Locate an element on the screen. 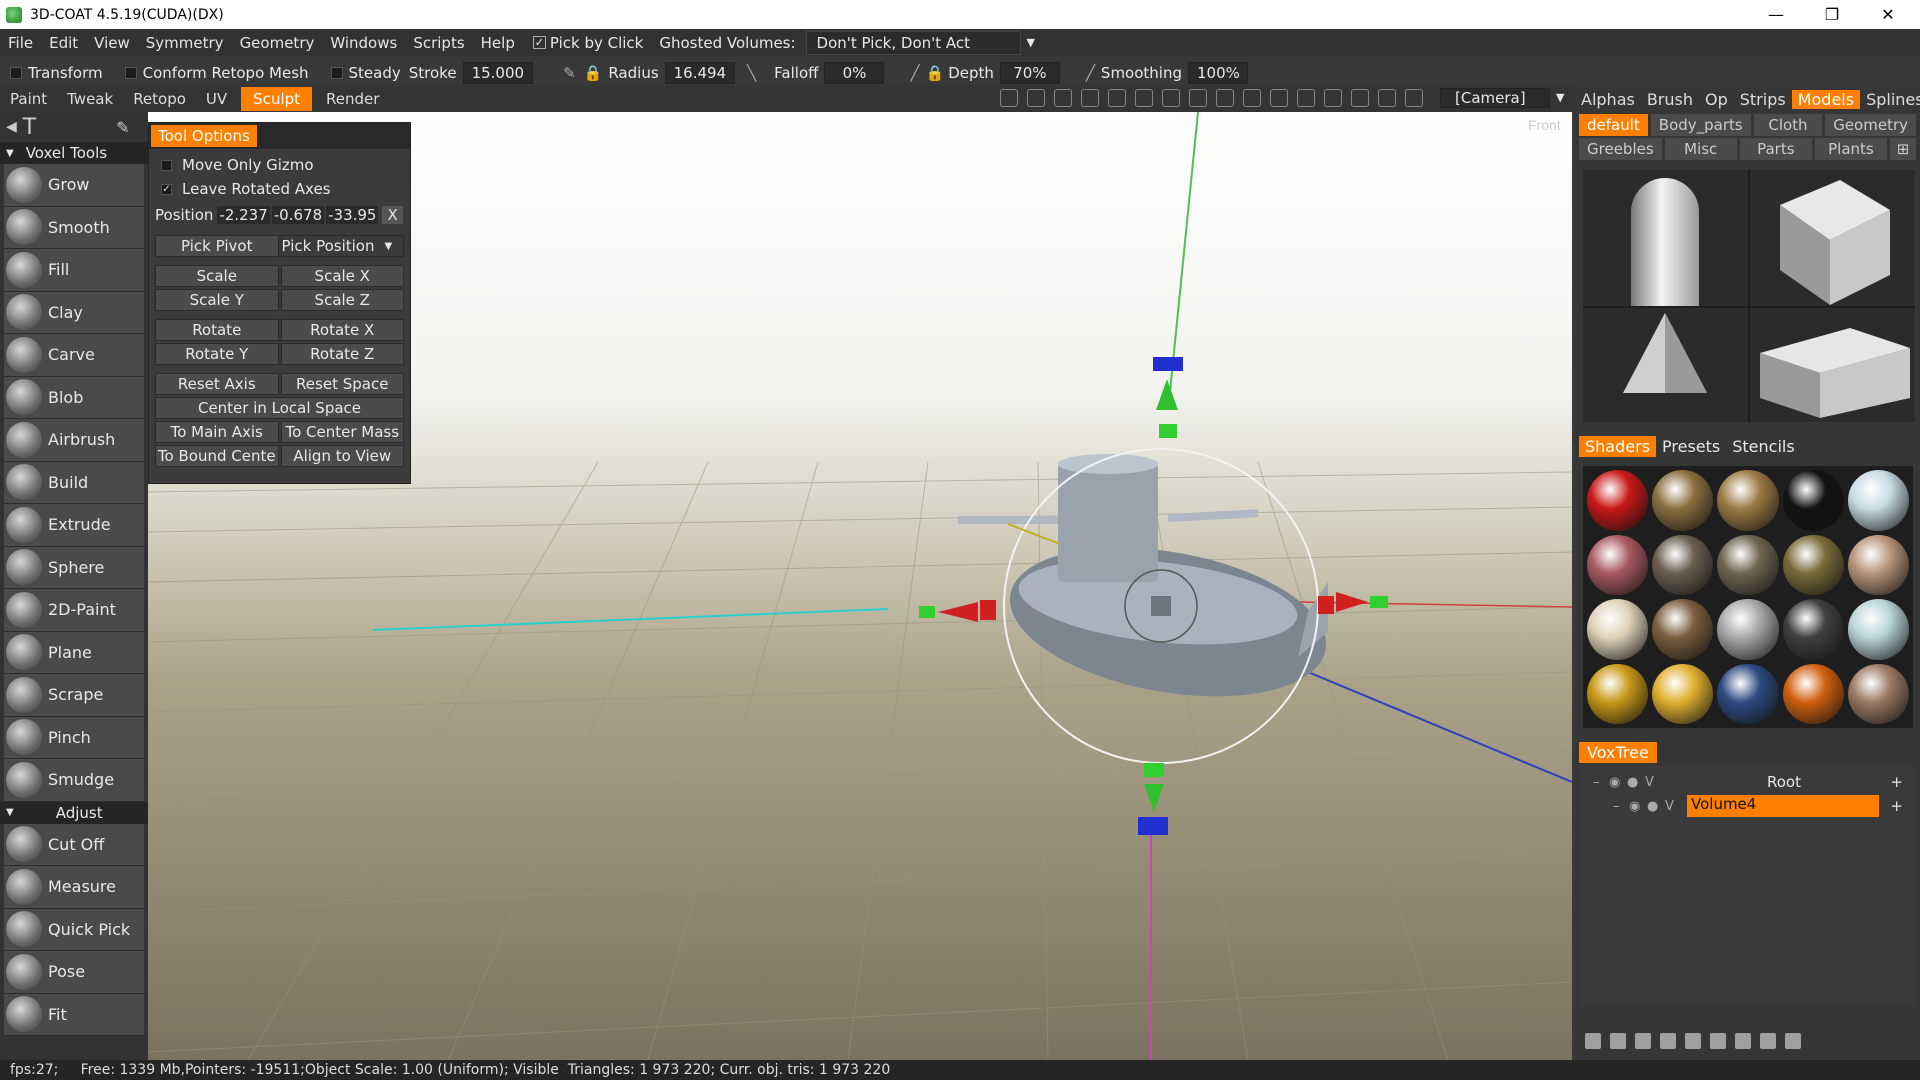 This screenshot has width=1920, height=1080. ghost-icon: ● is located at coordinates (1632, 782).